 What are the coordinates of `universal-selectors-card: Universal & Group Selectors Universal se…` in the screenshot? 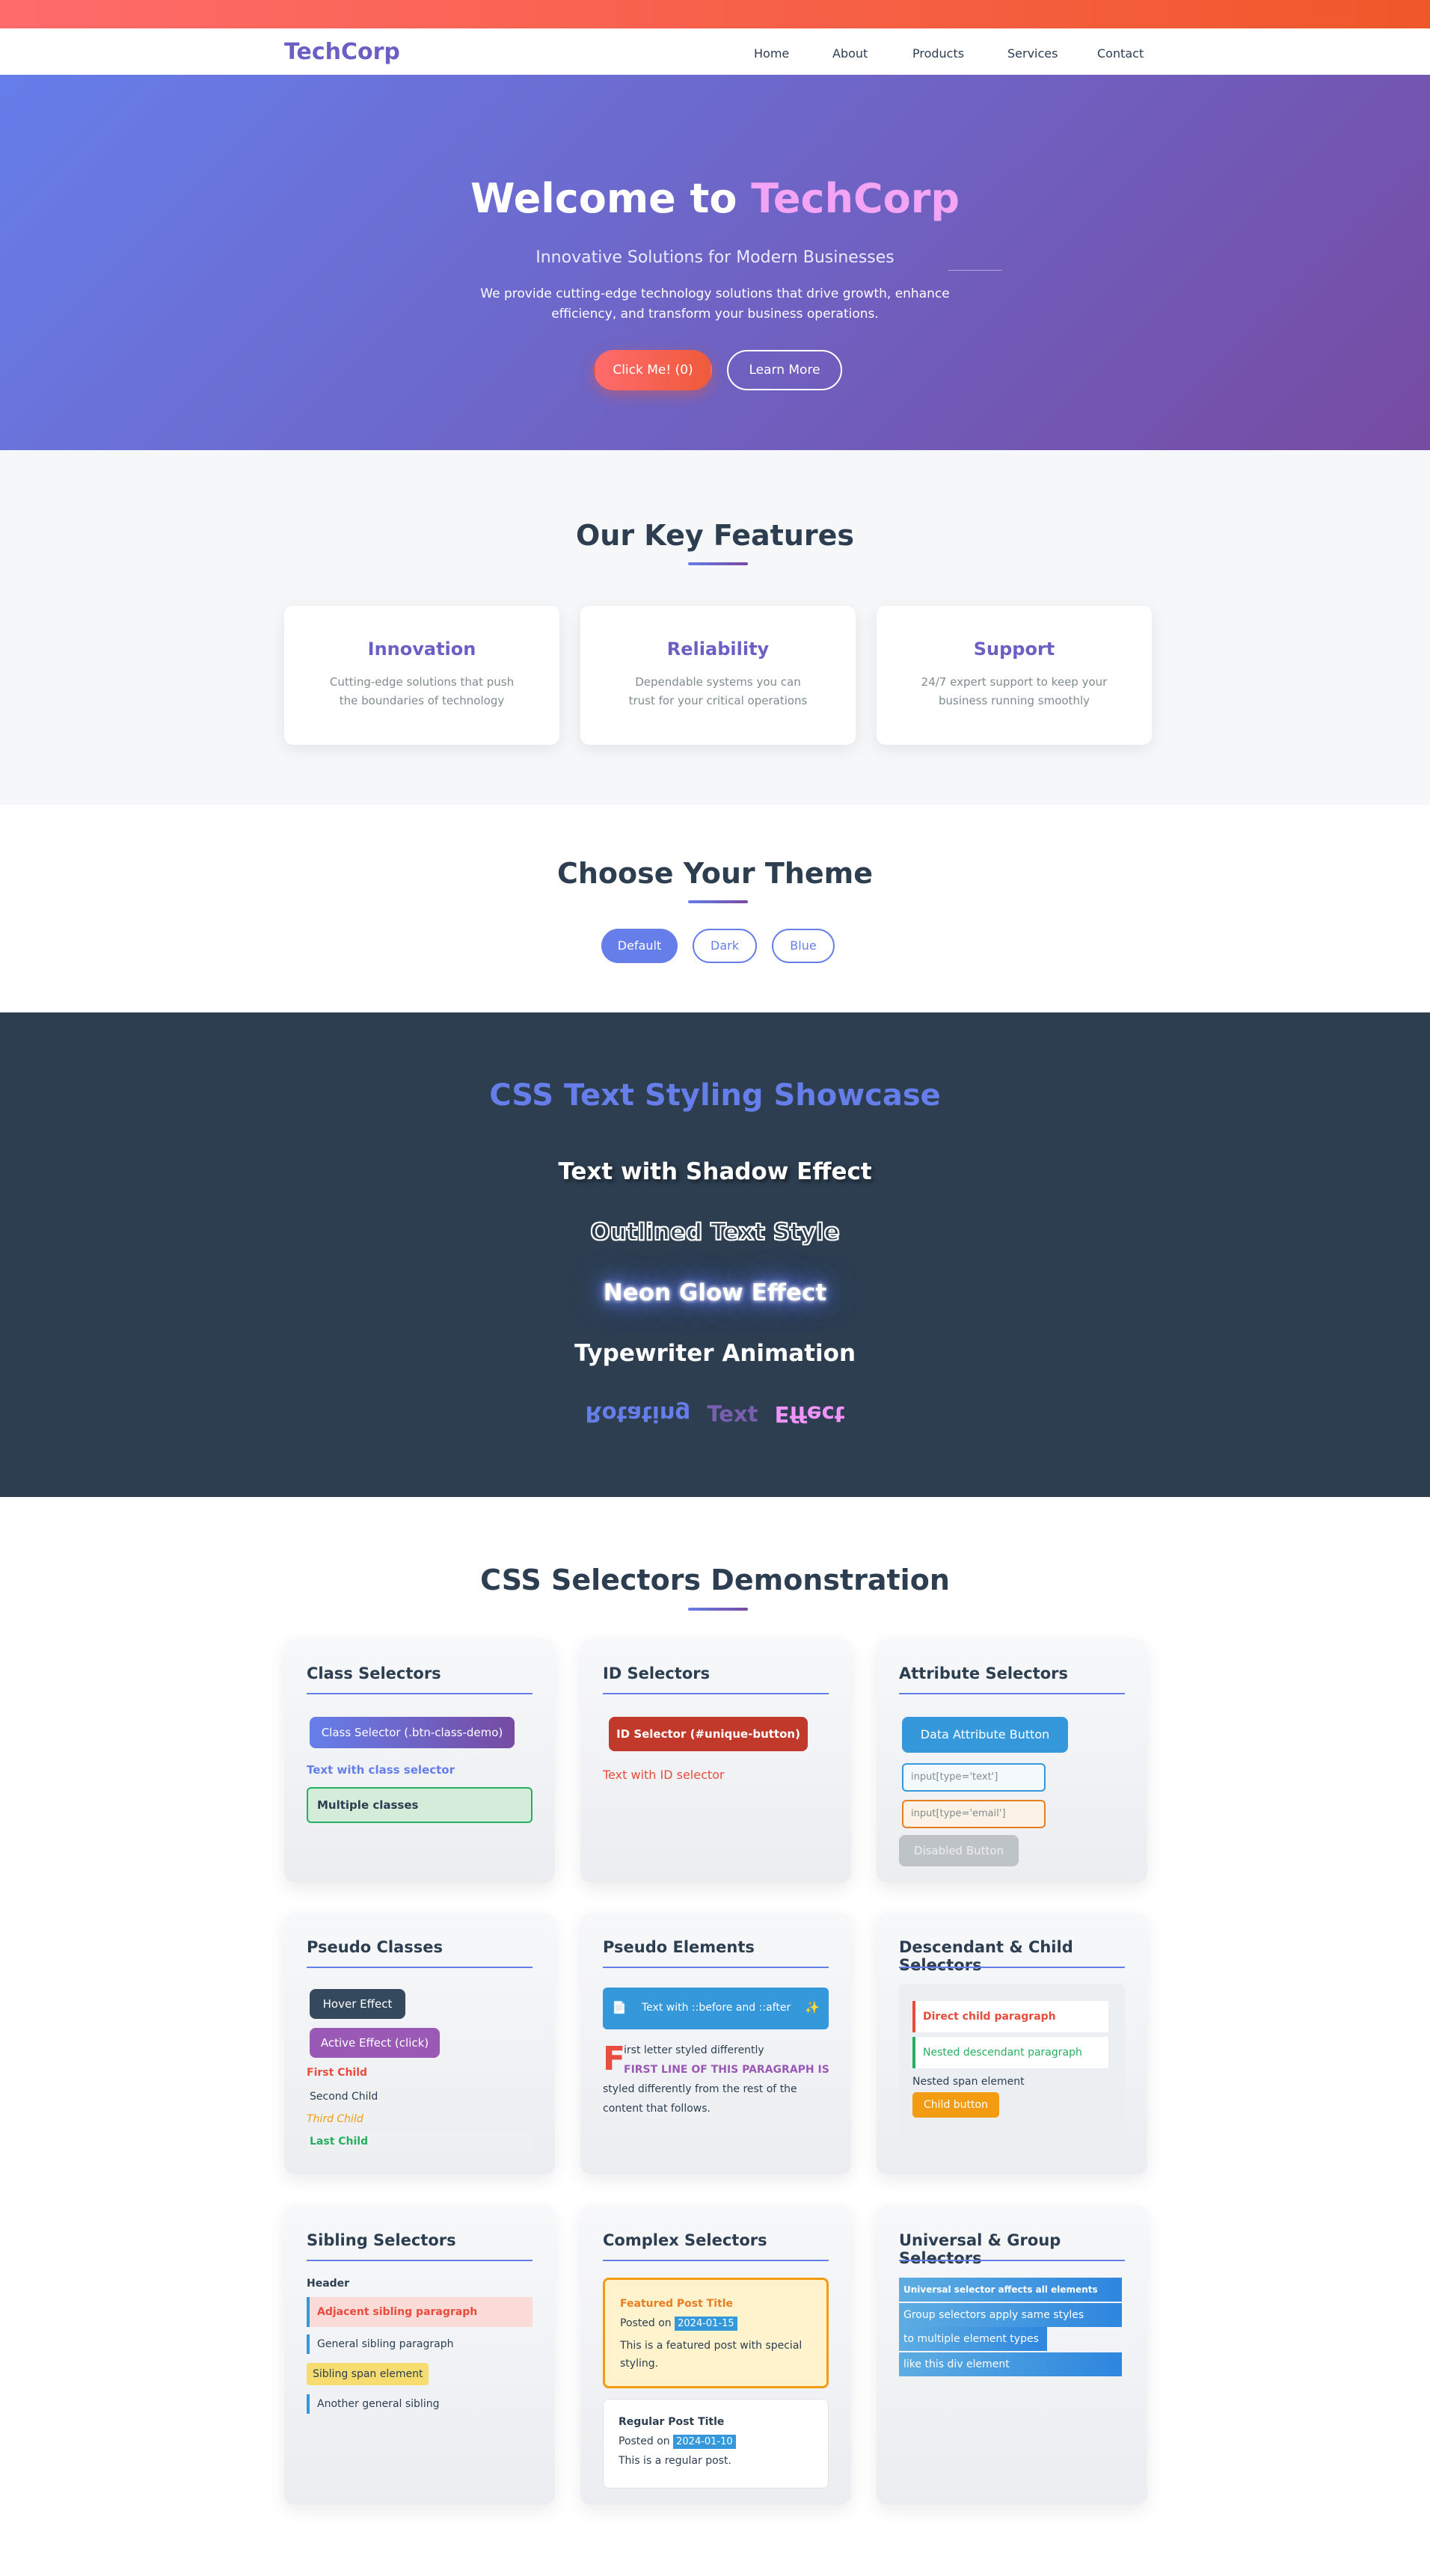 It's located at (1012, 2355).